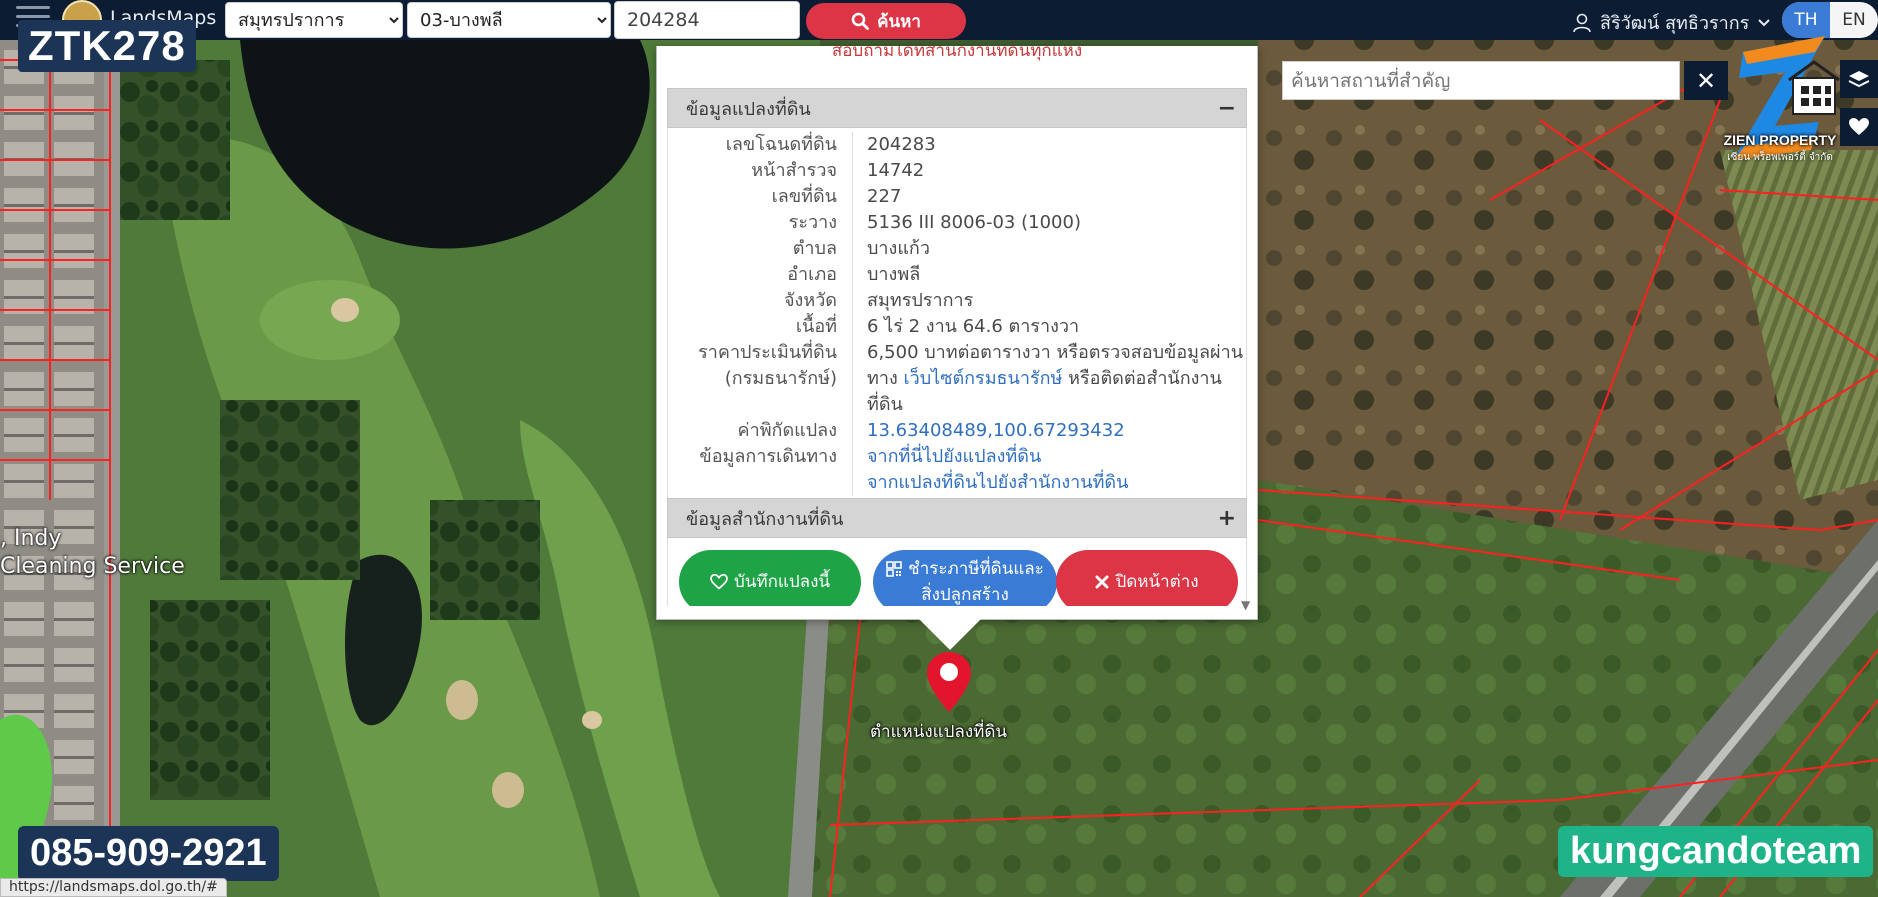 Image resolution: width=1878 pixels, height=897 pixels. Describe the element at coordinates (957, 275) in the screenshot. I see `info-row-district: อำเภอ บางพลี` at that location.